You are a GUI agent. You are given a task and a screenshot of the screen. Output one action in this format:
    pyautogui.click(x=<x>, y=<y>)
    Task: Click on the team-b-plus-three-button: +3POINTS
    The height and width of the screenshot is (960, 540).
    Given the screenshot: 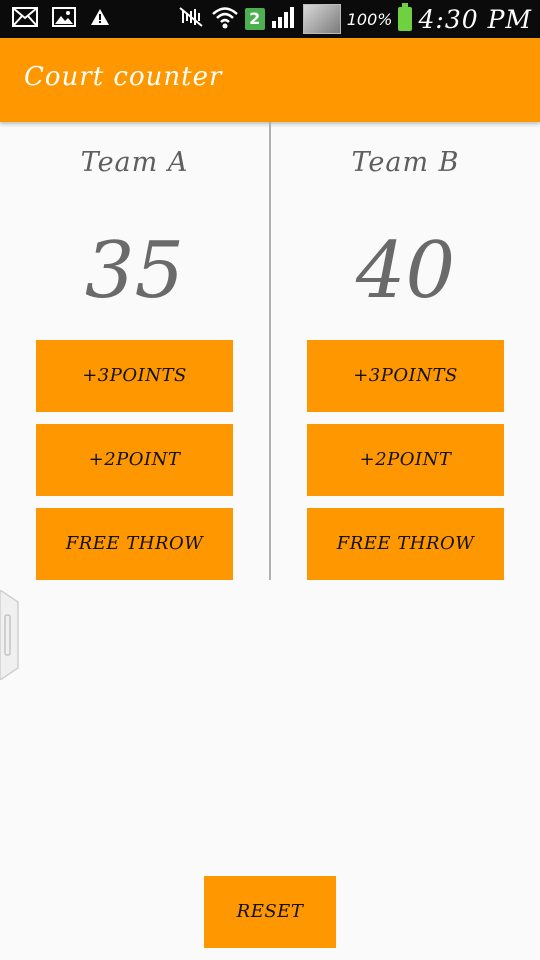 What is the action you would take?
    pyautogui.click(x=405, y=376)
    